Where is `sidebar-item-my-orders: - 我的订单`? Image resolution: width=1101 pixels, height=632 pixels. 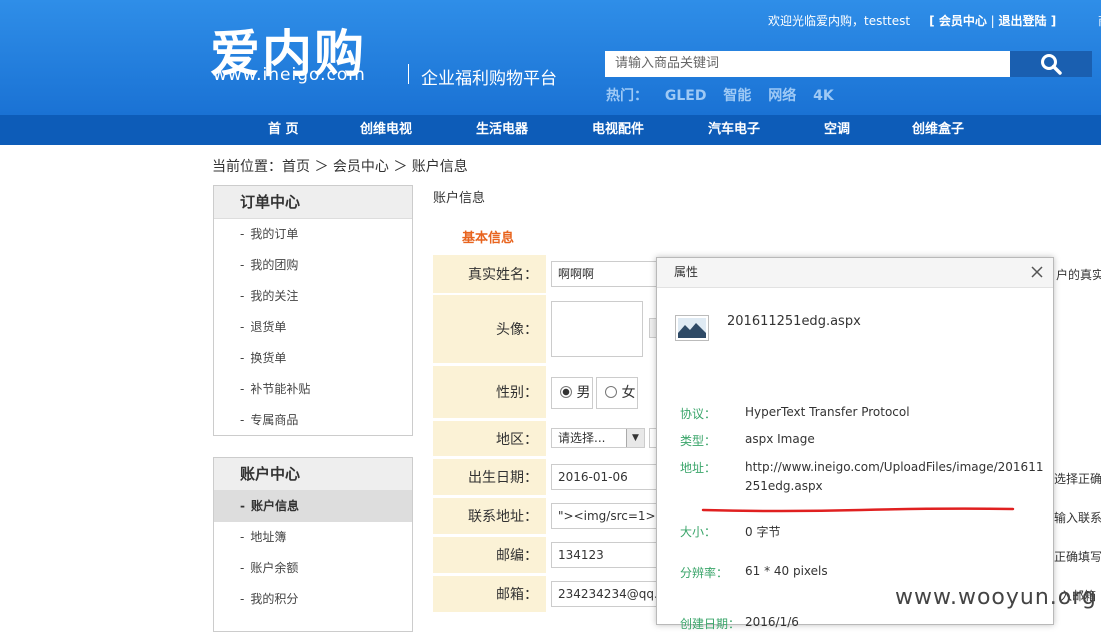
sidebar-item-my-orders: - 我的订单 is located at coordinates (313, 234).